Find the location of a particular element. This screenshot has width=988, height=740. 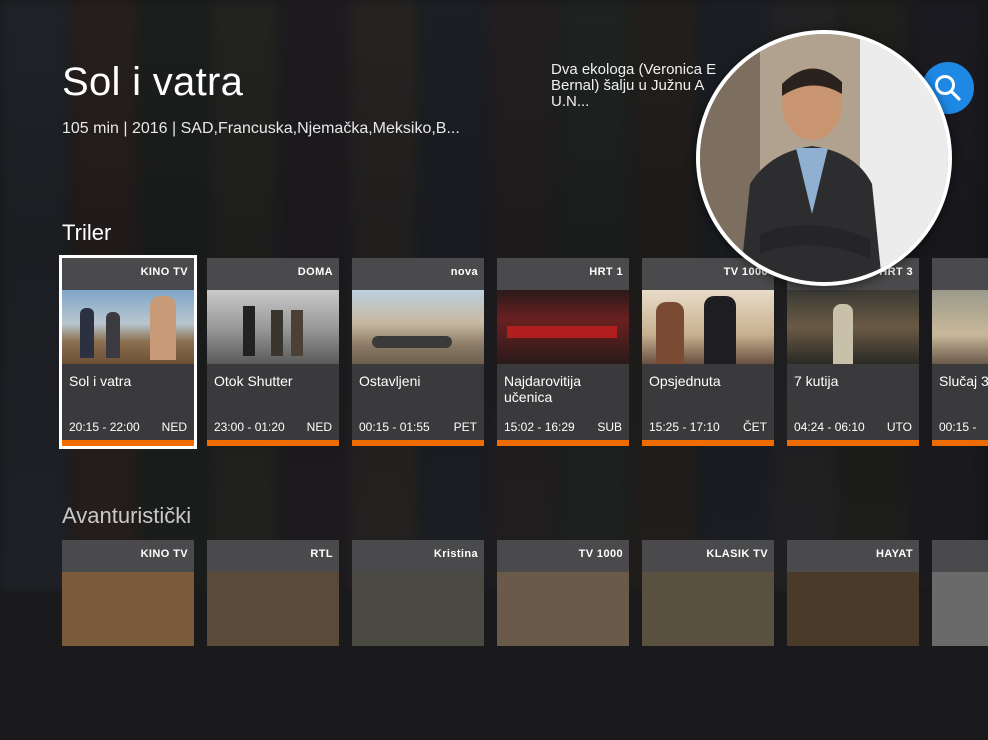

program-card: HAYAT is located at coordinates (853, 593).